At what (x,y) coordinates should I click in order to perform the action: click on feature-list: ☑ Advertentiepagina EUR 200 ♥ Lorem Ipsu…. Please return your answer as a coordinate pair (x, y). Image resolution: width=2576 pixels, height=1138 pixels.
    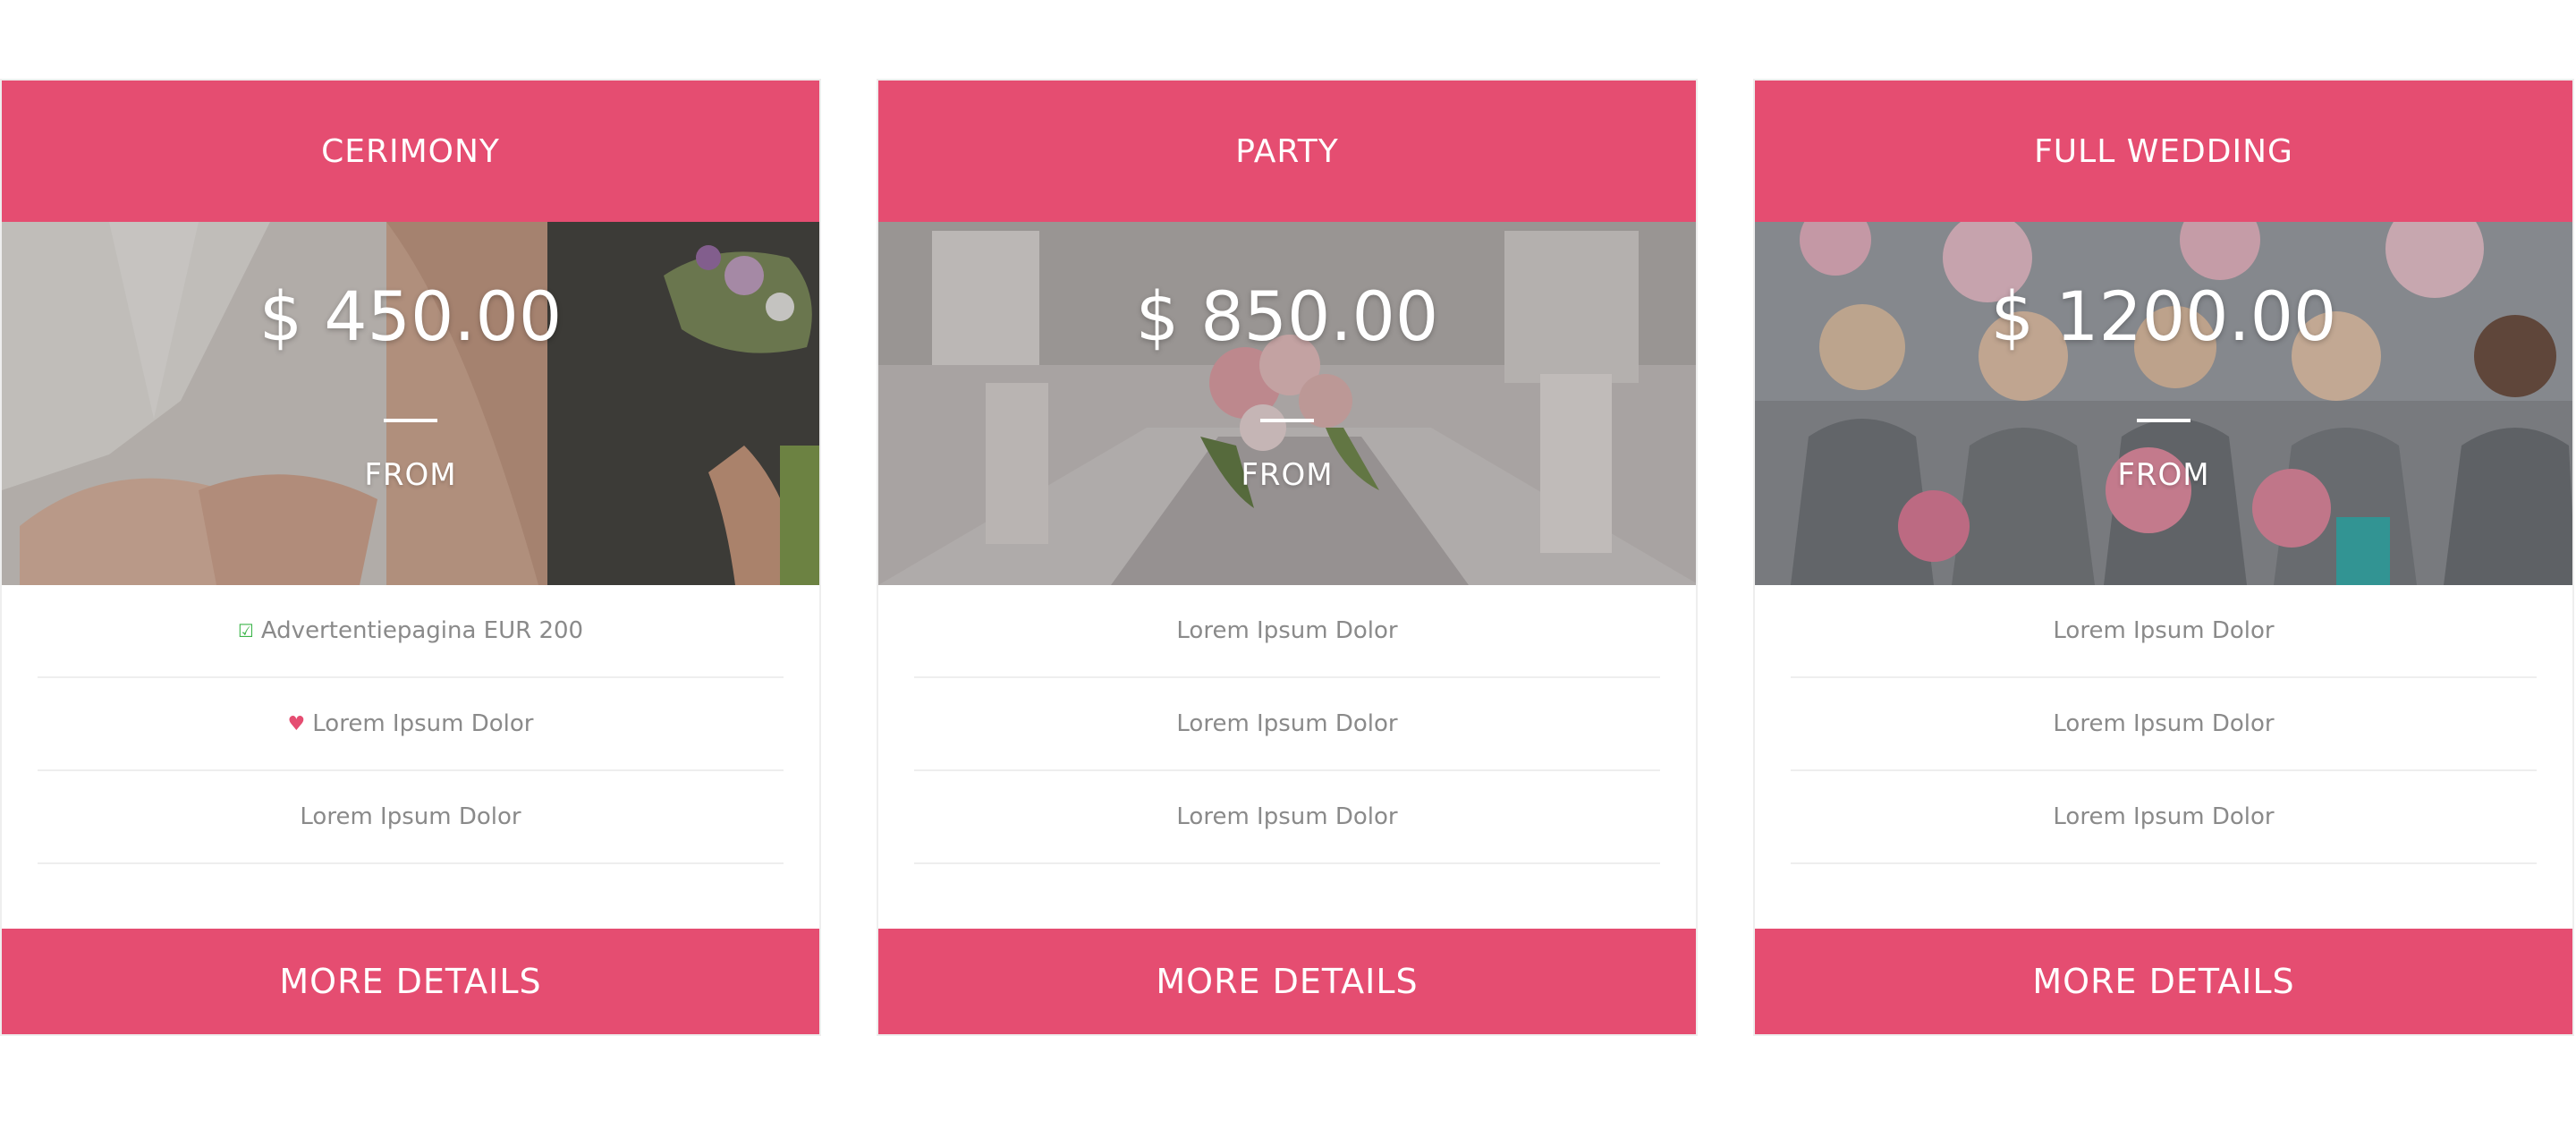
    Looking at the image, I should click on (411, 724).